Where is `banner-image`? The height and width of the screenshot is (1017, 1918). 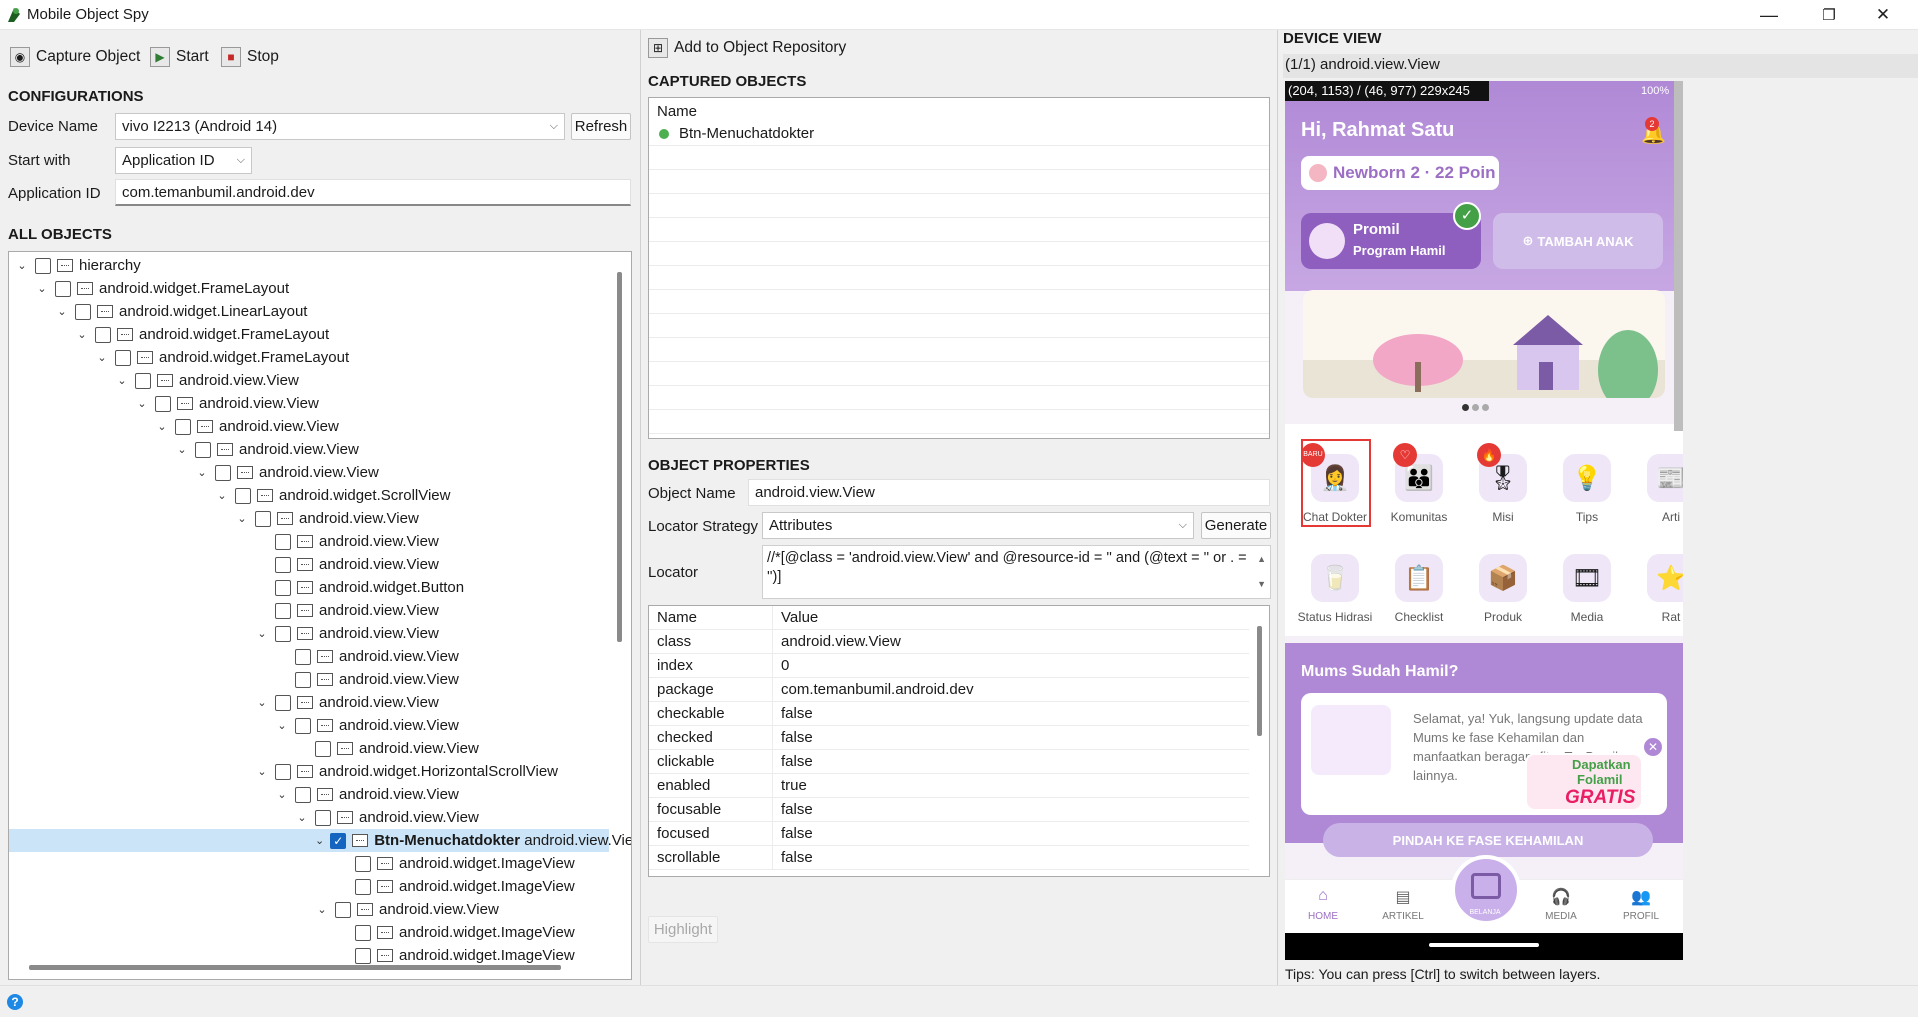 banner-image is located at coordinates (1484, 344).